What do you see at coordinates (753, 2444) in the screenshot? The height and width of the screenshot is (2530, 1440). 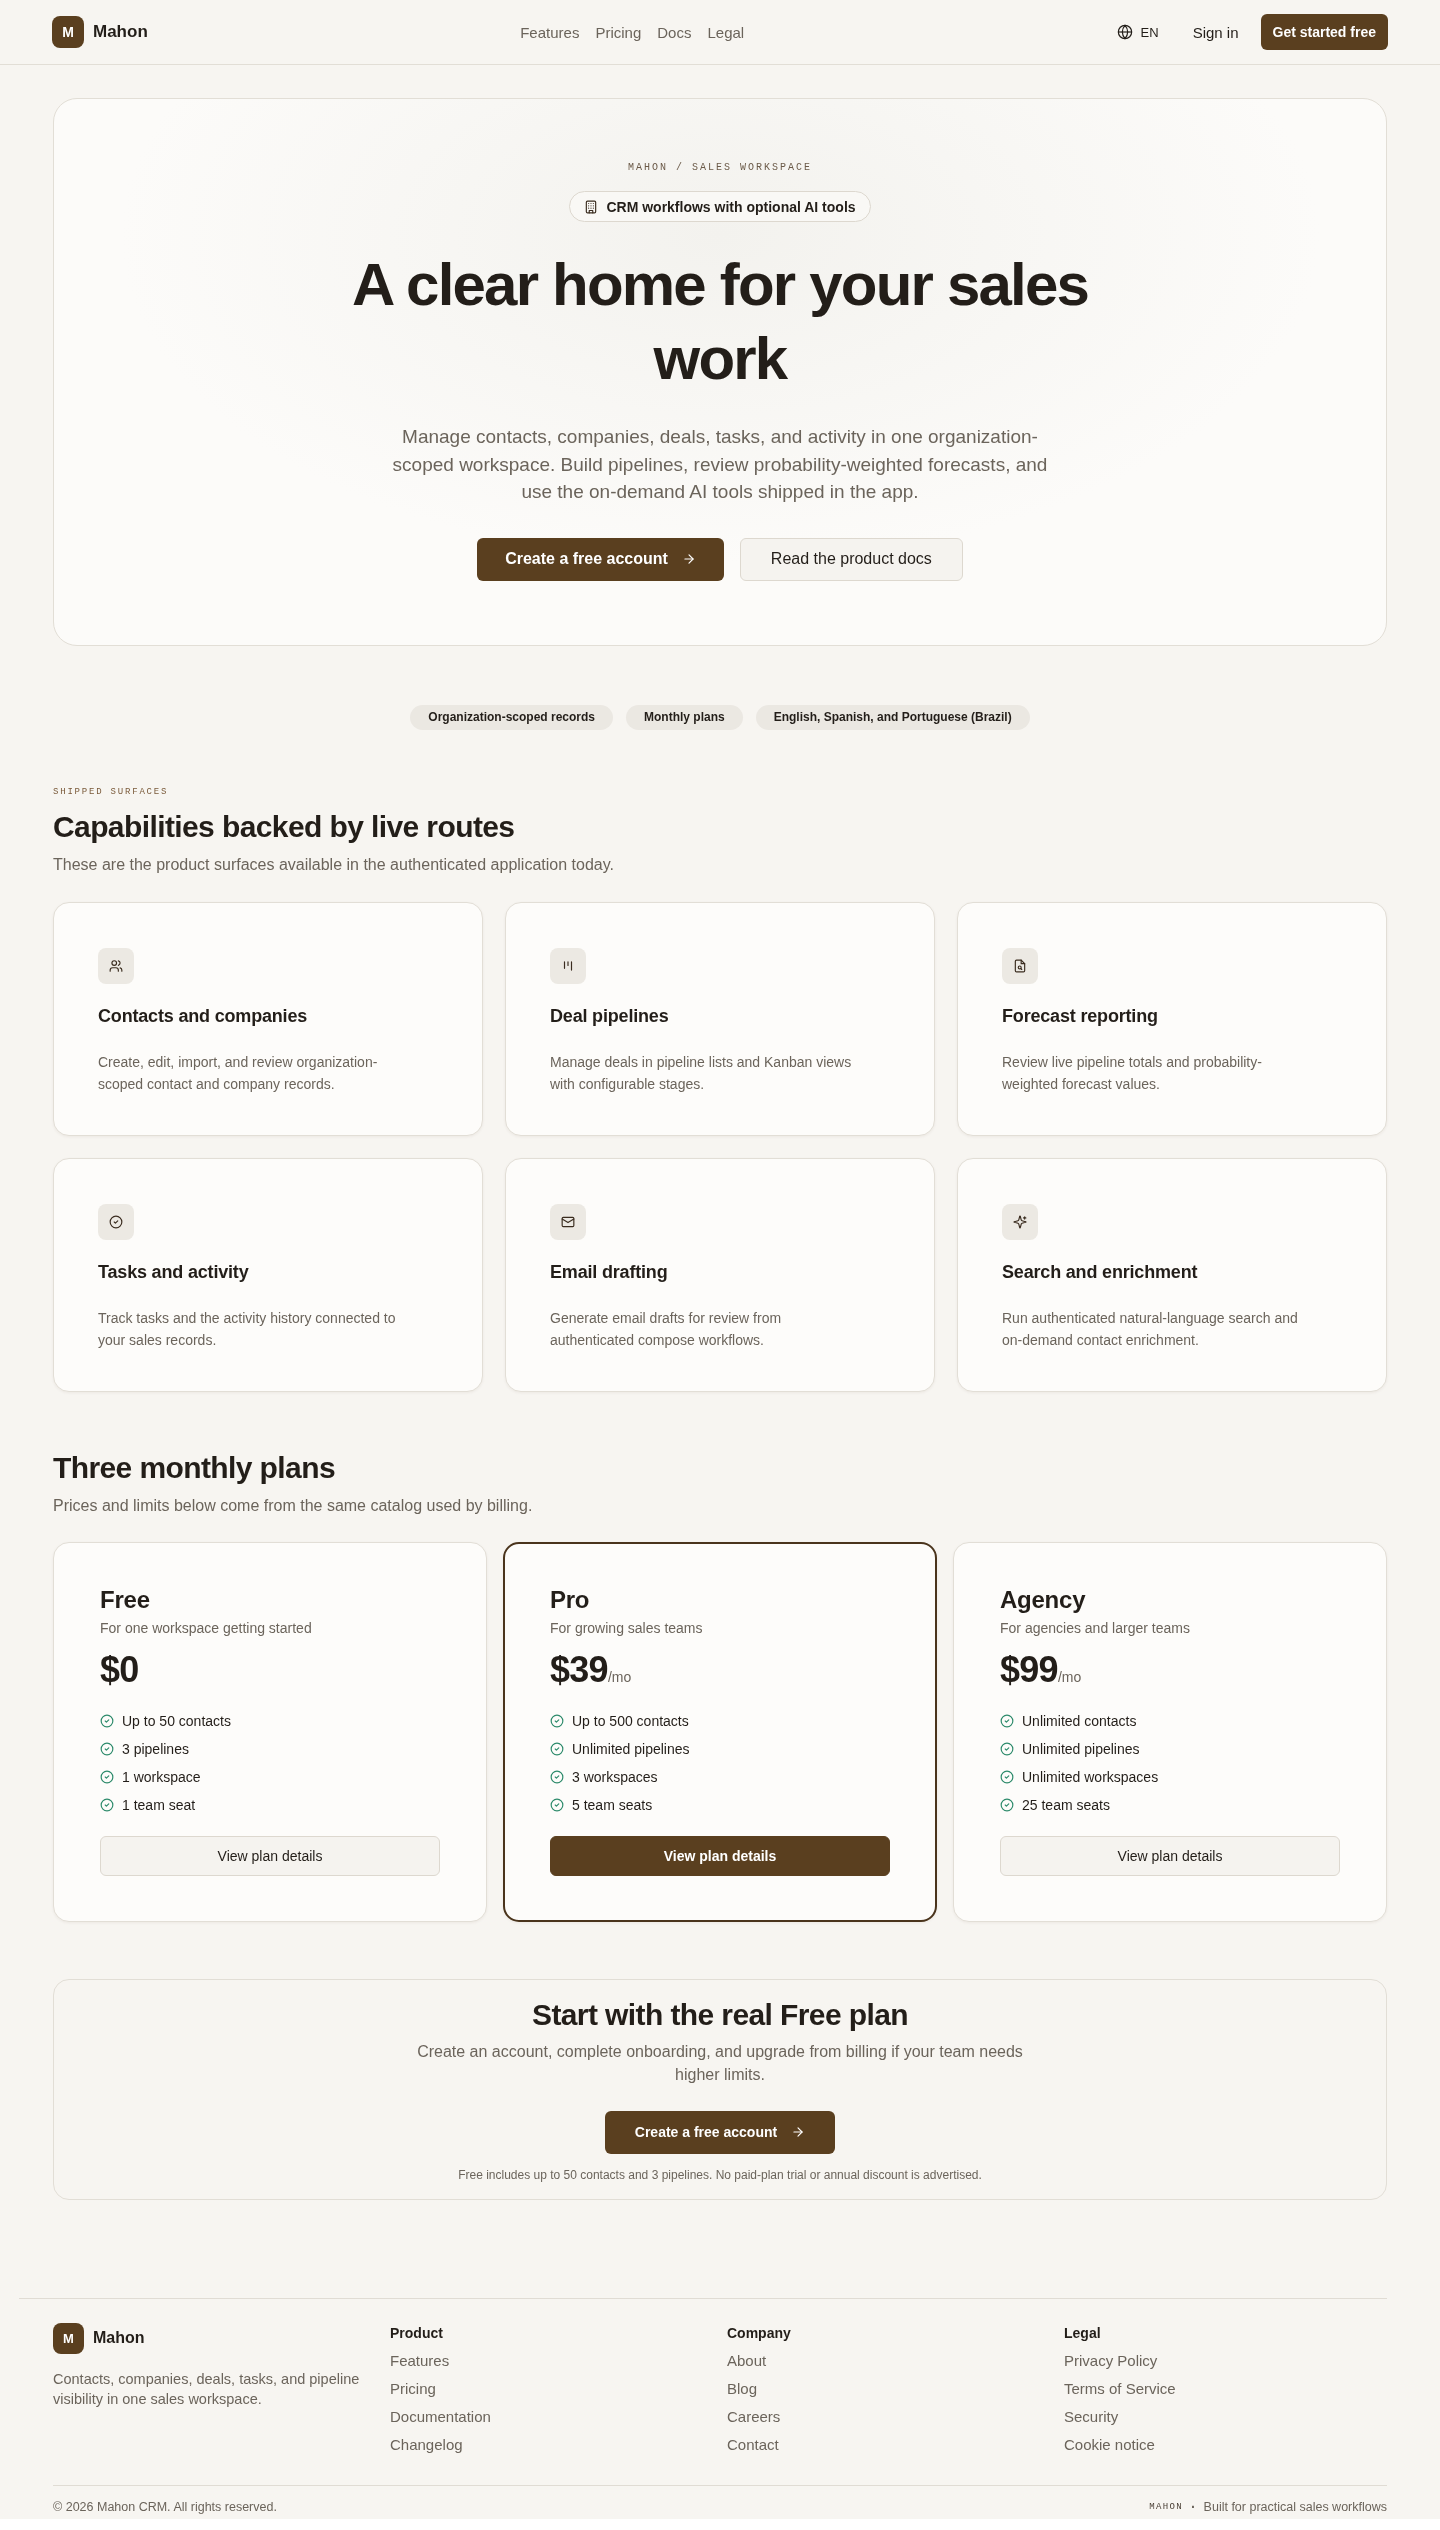 I see `footer-link: Contact` at bounding box center [753, 2444].